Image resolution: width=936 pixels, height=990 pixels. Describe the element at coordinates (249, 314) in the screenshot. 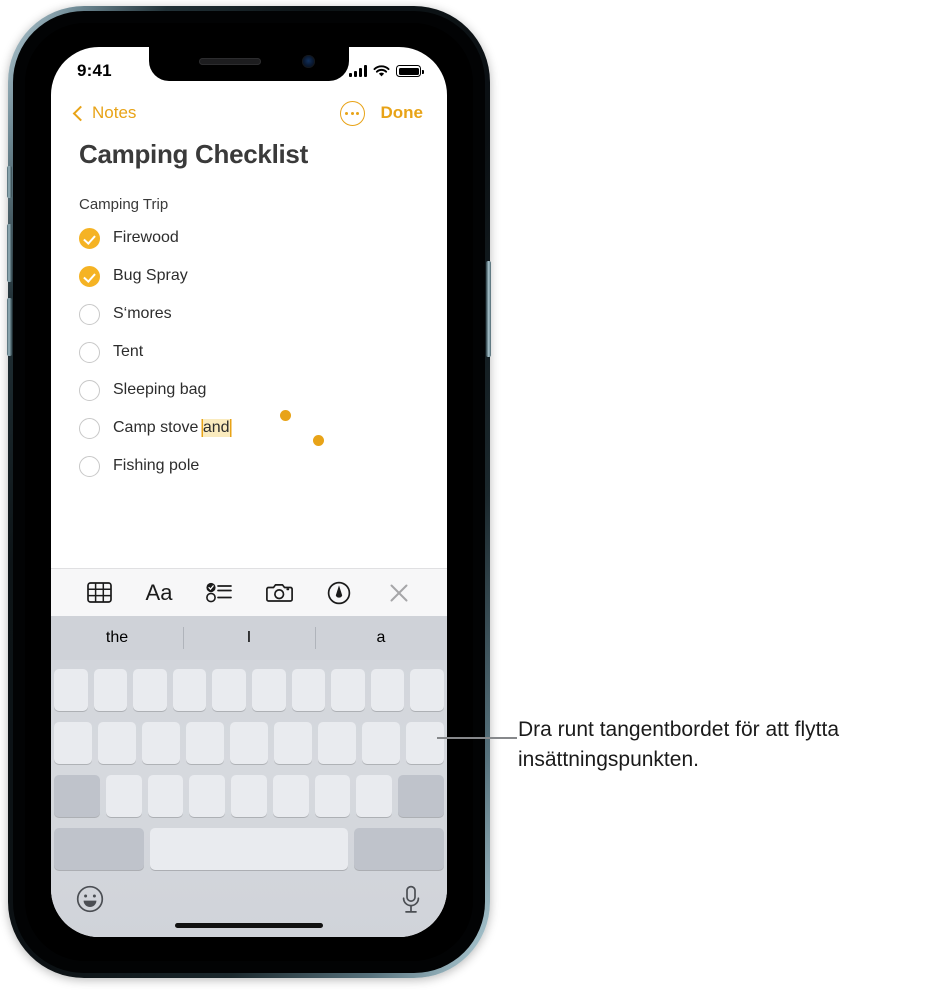

I see `checklist-item: S‘mores` at that location.